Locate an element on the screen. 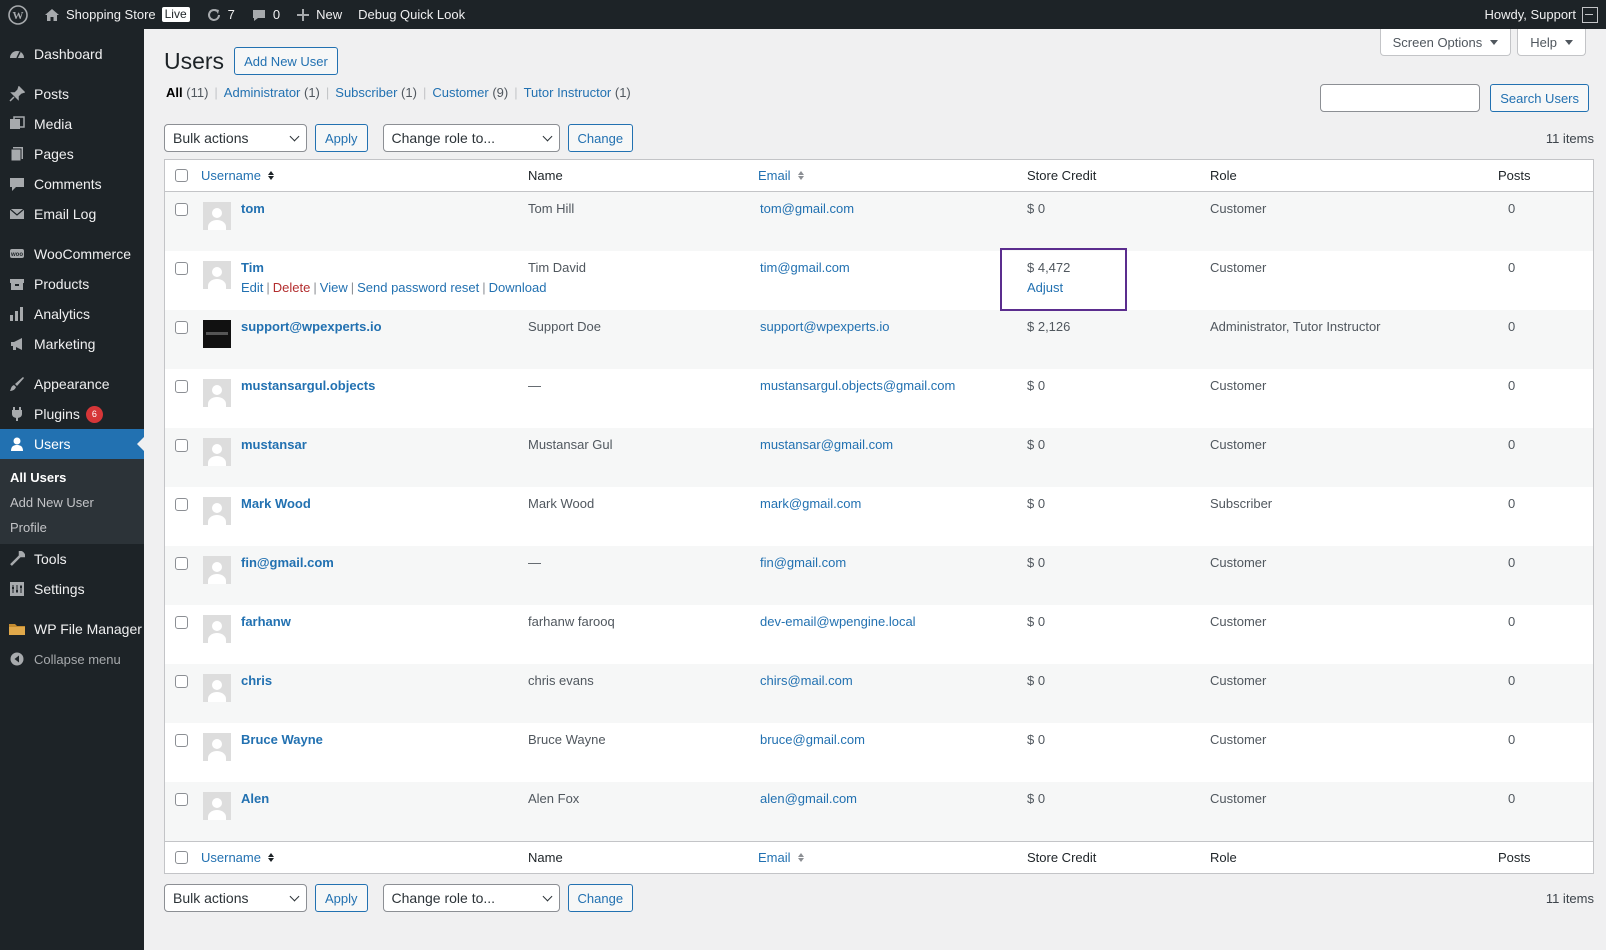  search-input is located at coordinates (1400, 98).